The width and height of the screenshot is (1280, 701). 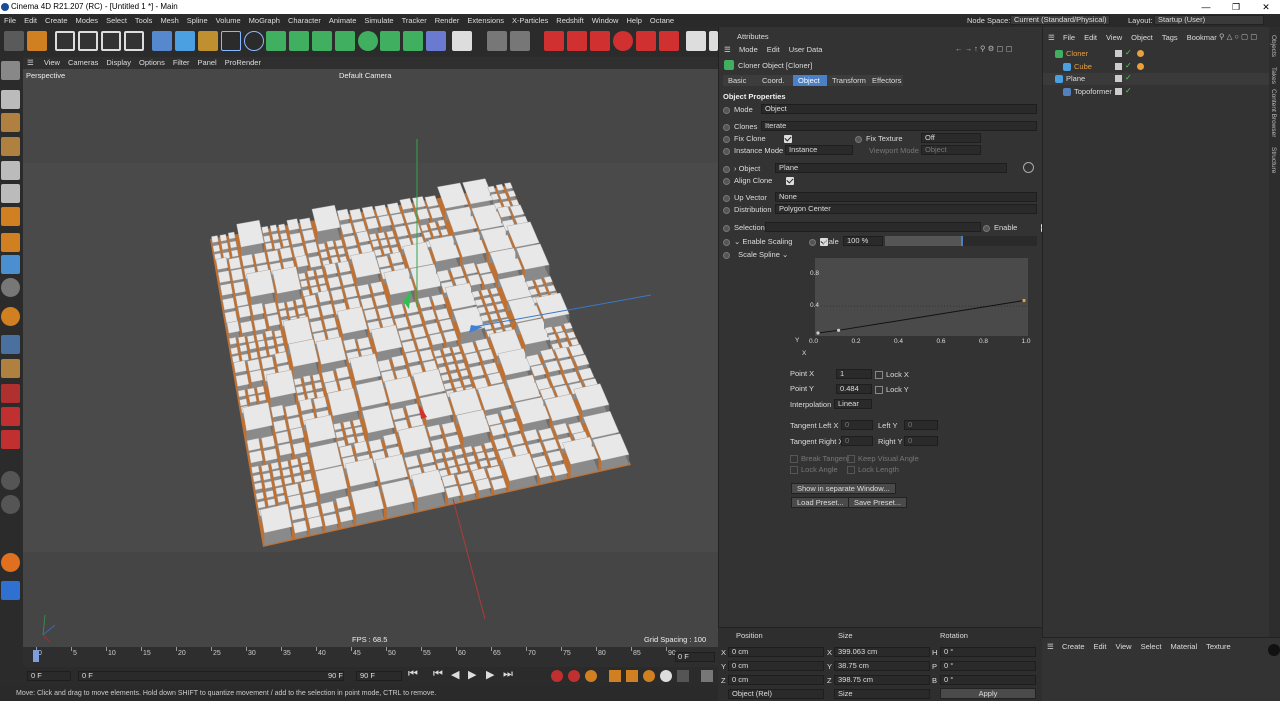 What do you see at coordinates (152, 63) in the screenshot?
I see `viewport-menu-options: Options` at bounding box center [152, 63].